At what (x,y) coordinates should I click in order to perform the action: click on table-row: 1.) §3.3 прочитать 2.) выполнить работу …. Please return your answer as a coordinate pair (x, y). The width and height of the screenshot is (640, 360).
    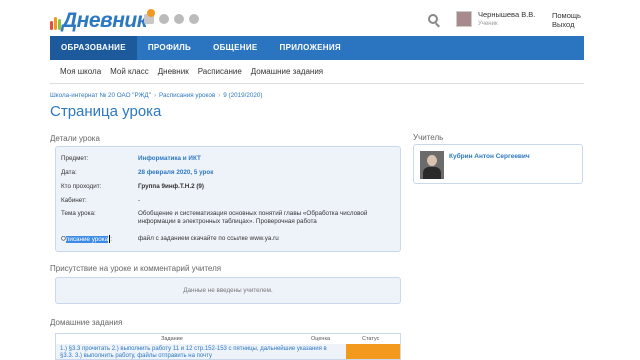
    Looking at the image, I should click on (228, 351).